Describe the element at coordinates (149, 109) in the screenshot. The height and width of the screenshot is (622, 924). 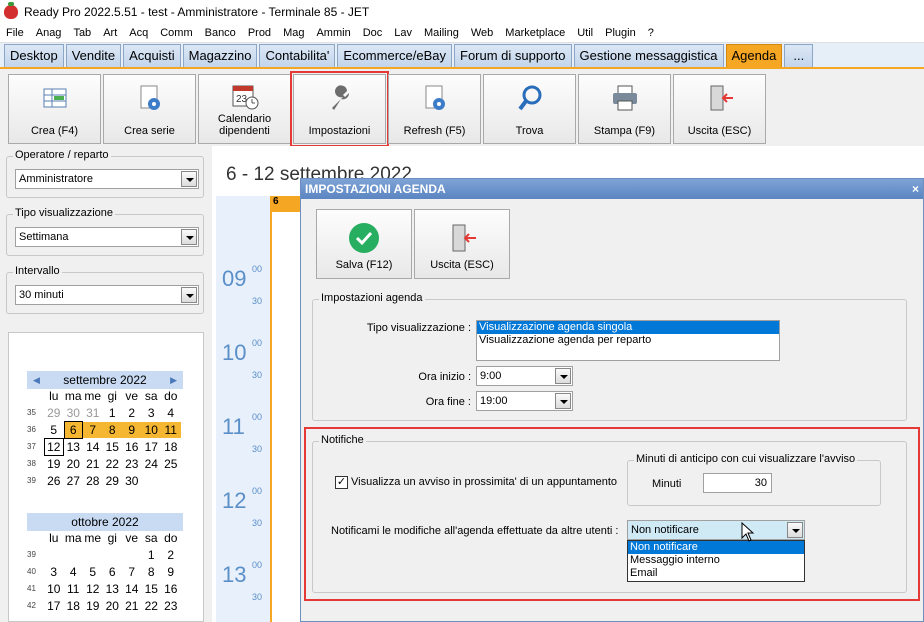
I see `crea-serie-button: Crea serie` at that location.